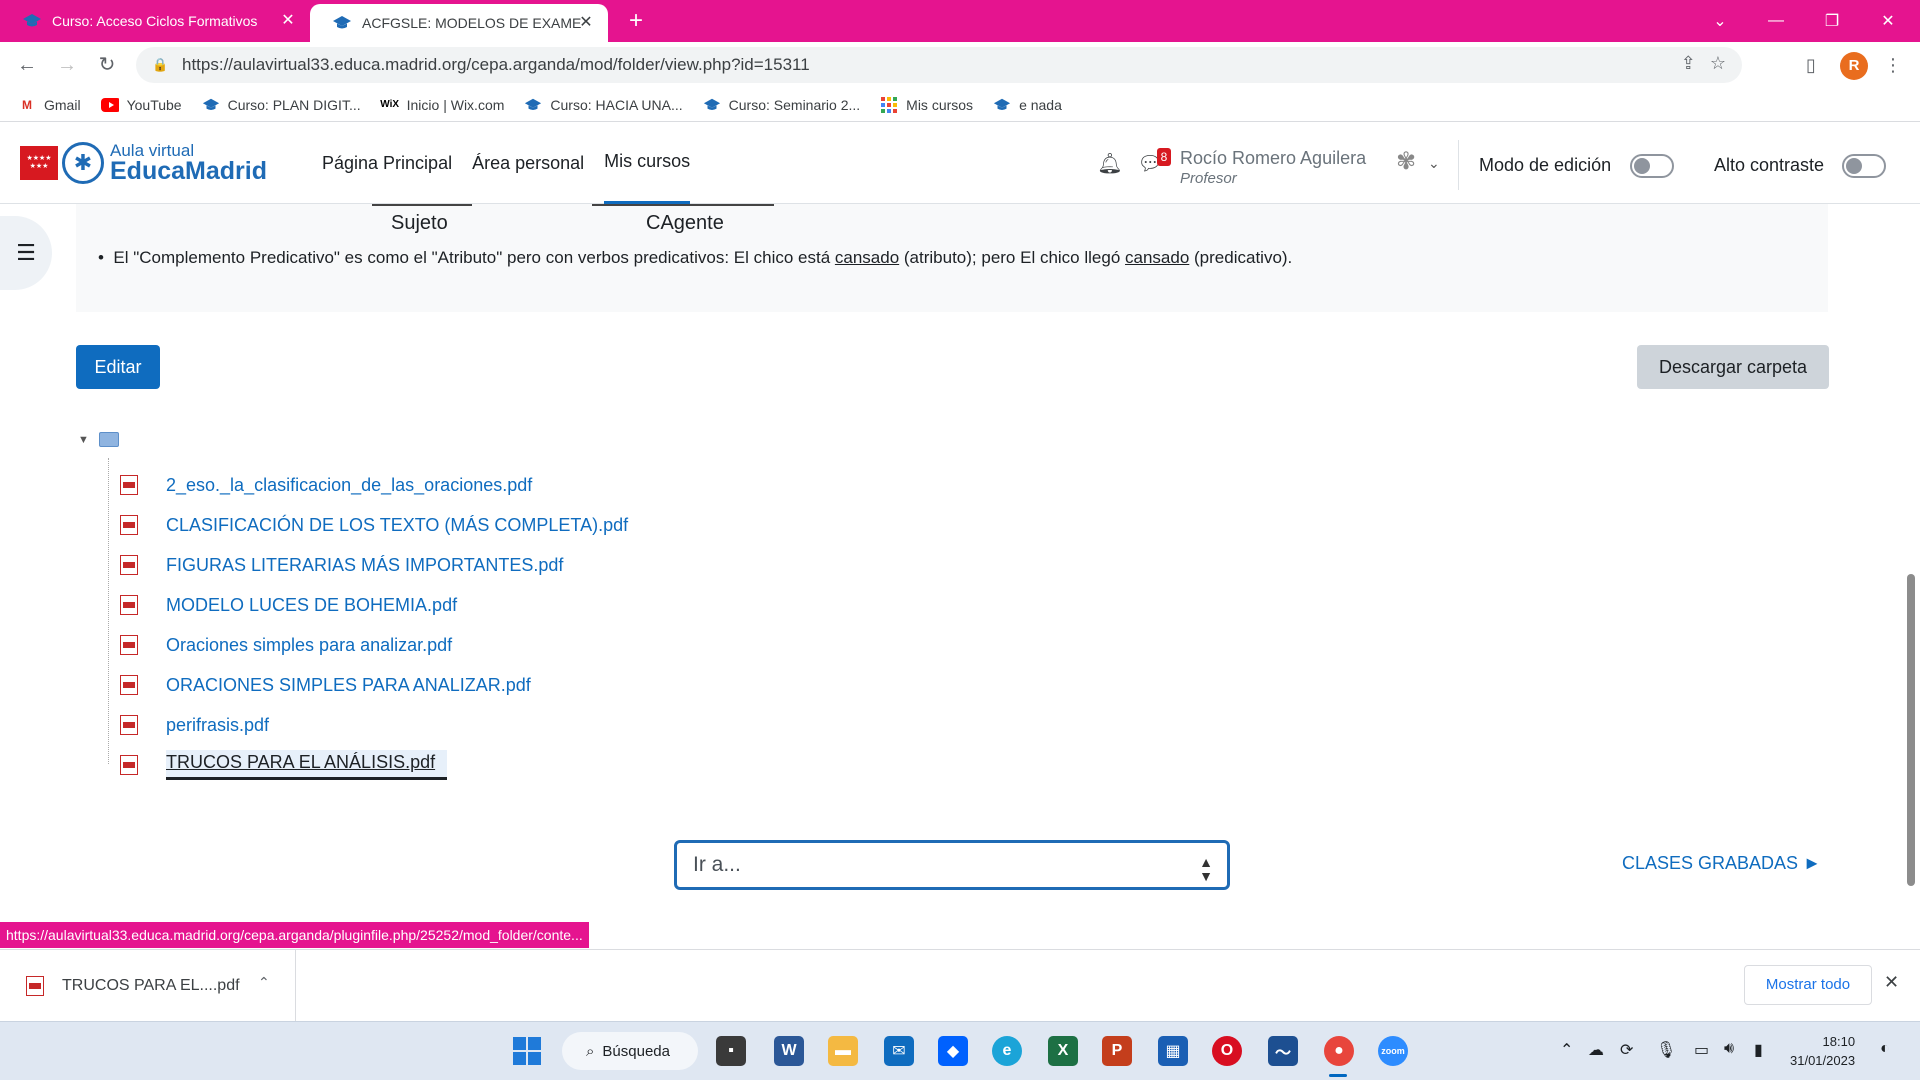 This screenshot has width=1920, height=1080. What do you see at coordinates (1626, 1050) in the screenshot?
I see `sync-icon: ⟳` at bounding box center [1626, 1050].